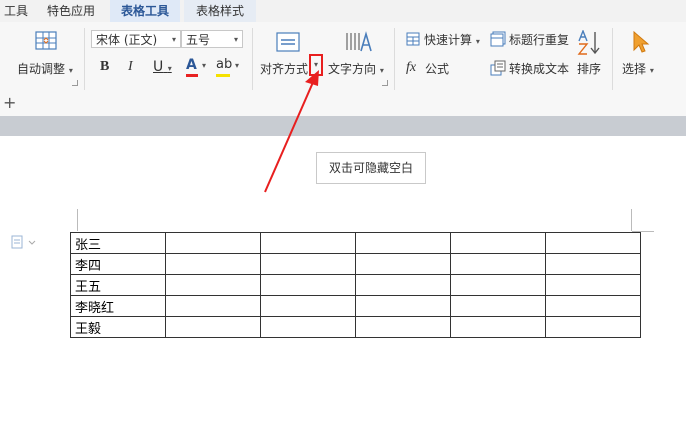  Describe the element at coordinates (291, 131) in the screenshot. I see `annotation-arrow-icon` at that location.